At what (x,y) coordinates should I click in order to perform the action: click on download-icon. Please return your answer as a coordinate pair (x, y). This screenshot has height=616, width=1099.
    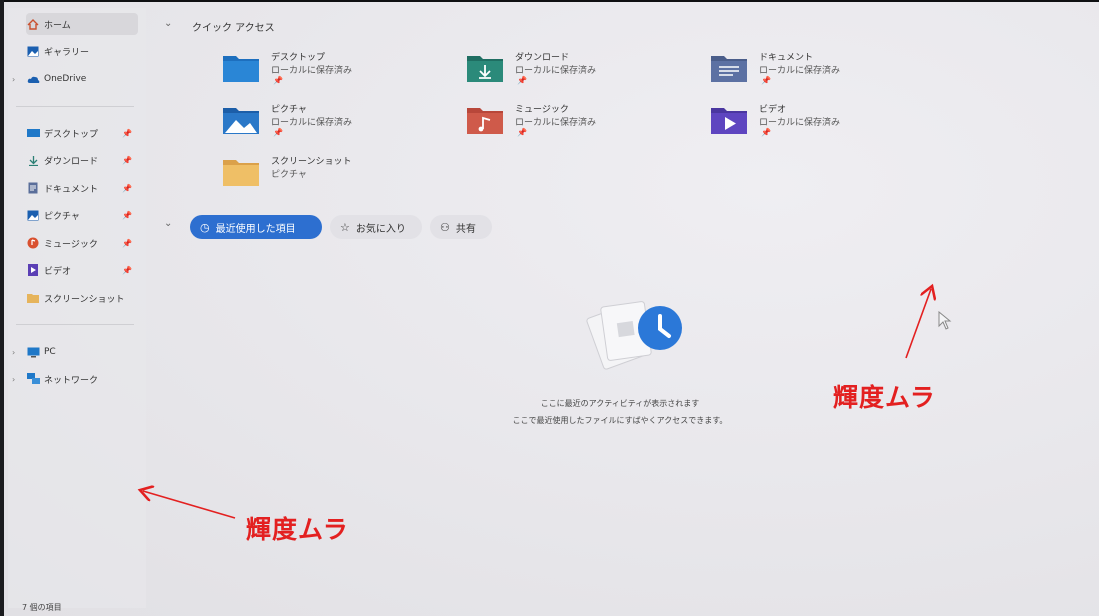
    Looking at the image, I should click on (33, 160).